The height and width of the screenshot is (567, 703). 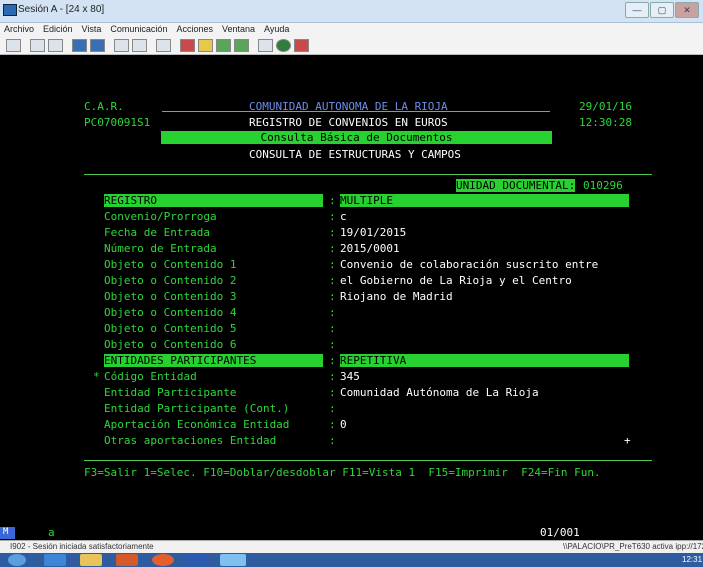 I want to click on terminal-task-icon, so click(x=233, y=560).